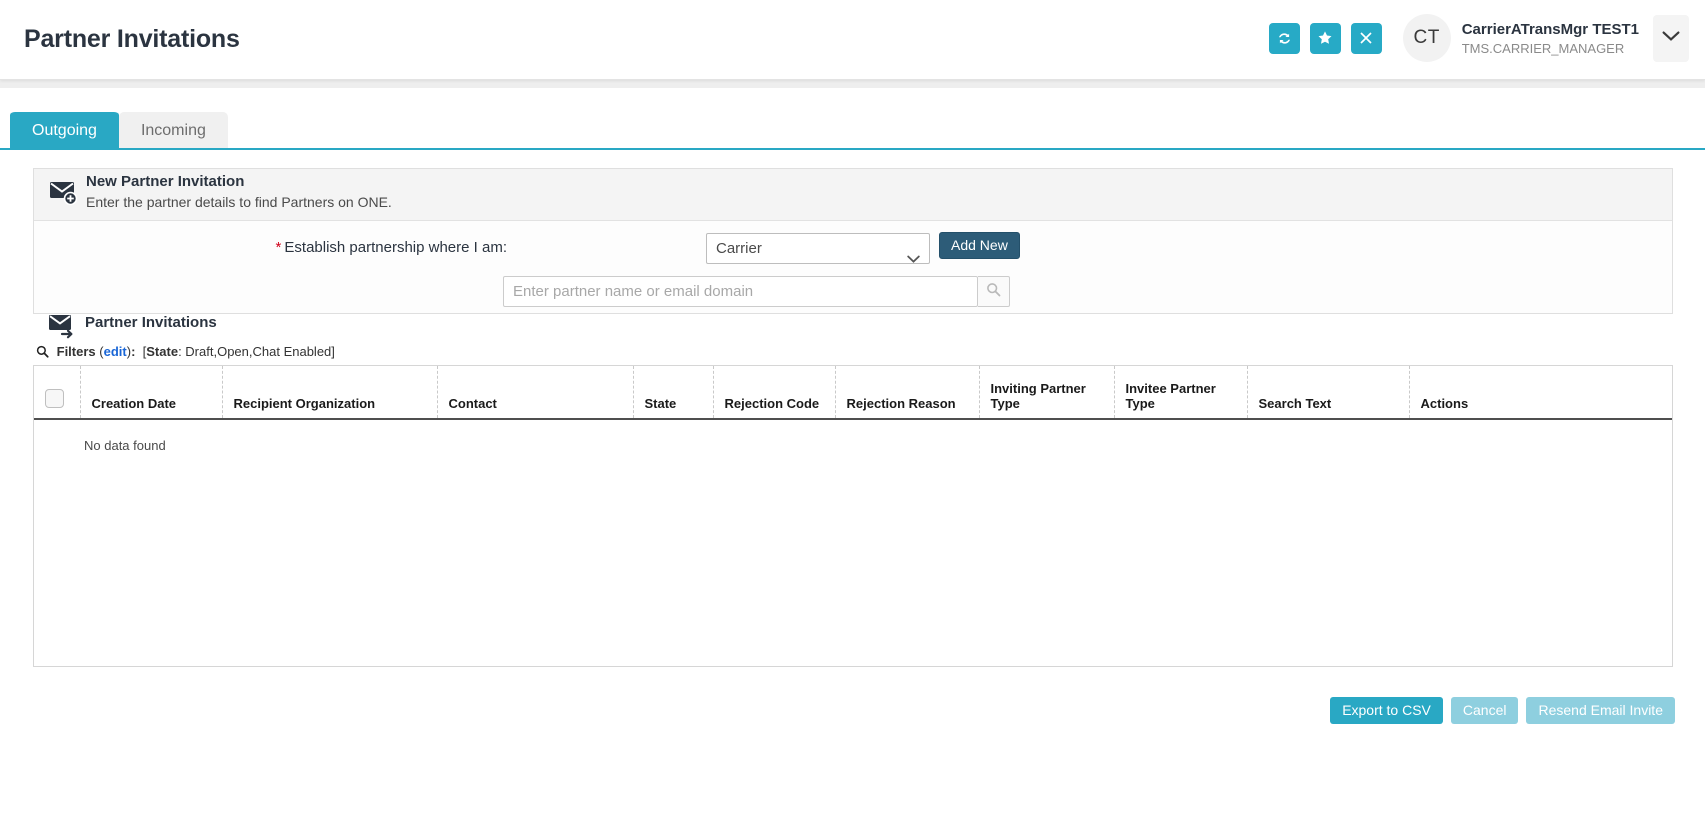 Image resolution: width=1705 pixels, height=818 pixels. I want to click on filters-state-key: State, so click(162, 351).